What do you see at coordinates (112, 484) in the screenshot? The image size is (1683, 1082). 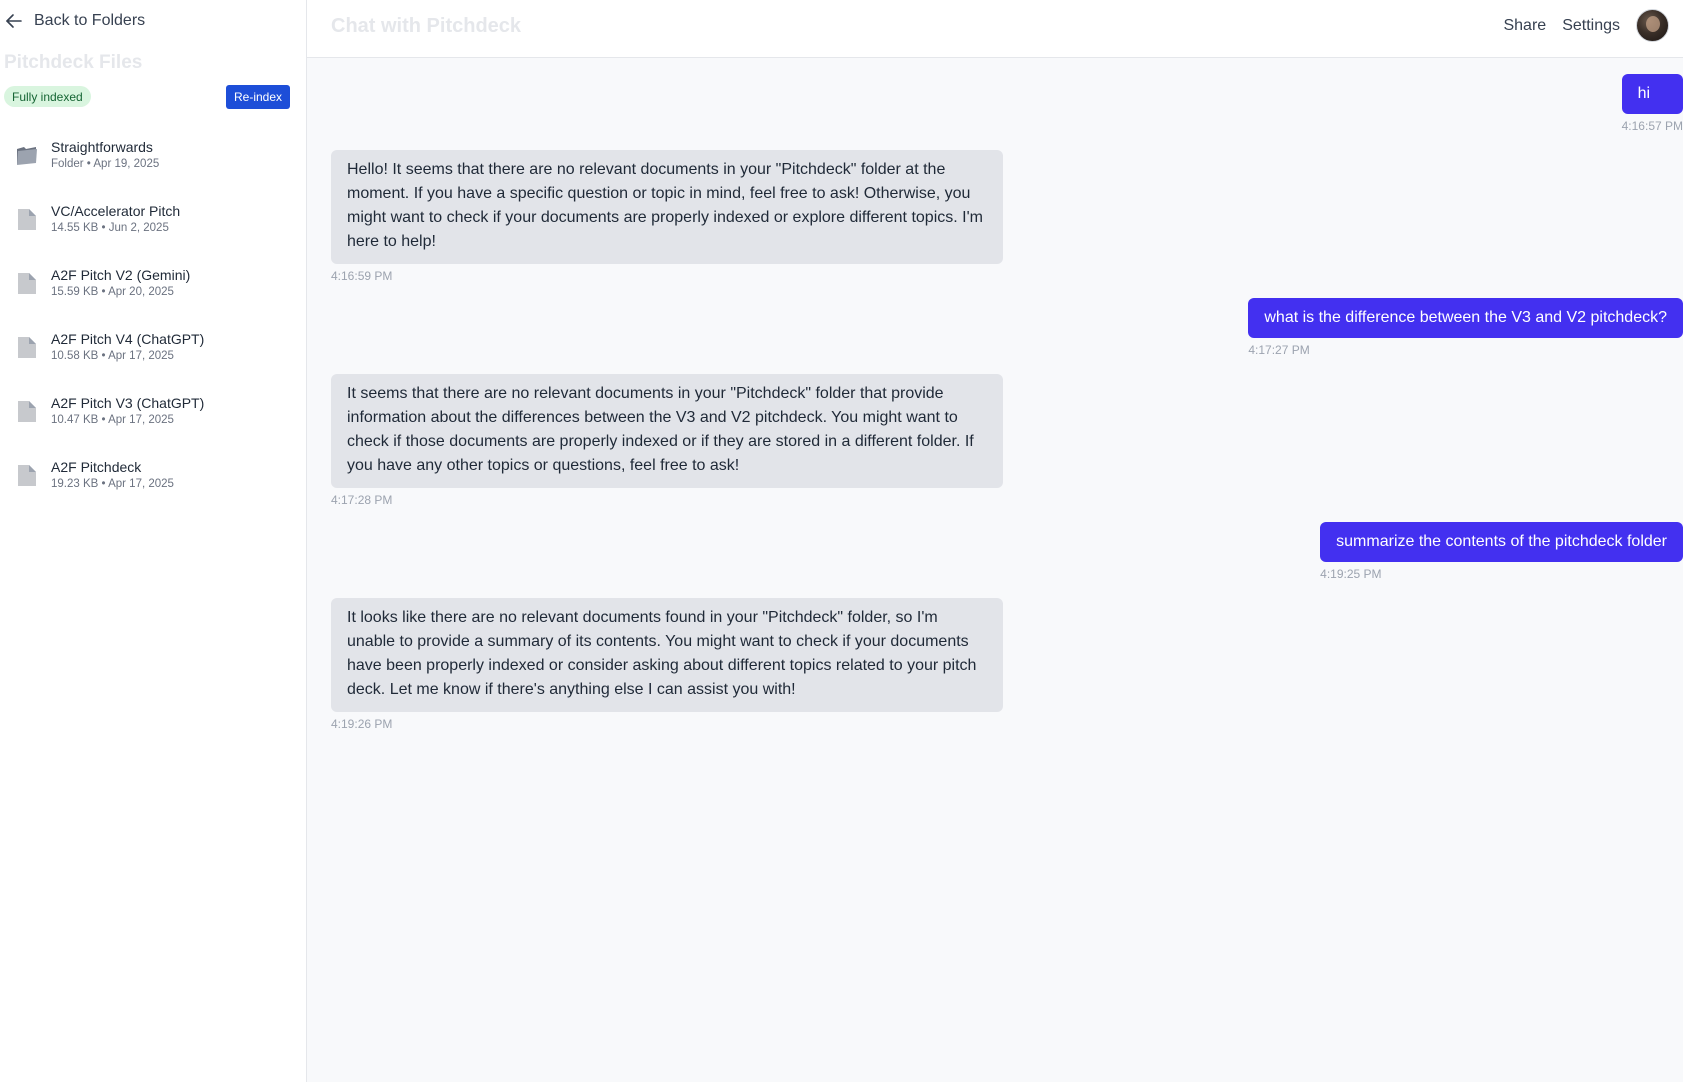 I see `file-meta: 19.23 KB • Apr 17, 2025` at bounding box center [112, 484].